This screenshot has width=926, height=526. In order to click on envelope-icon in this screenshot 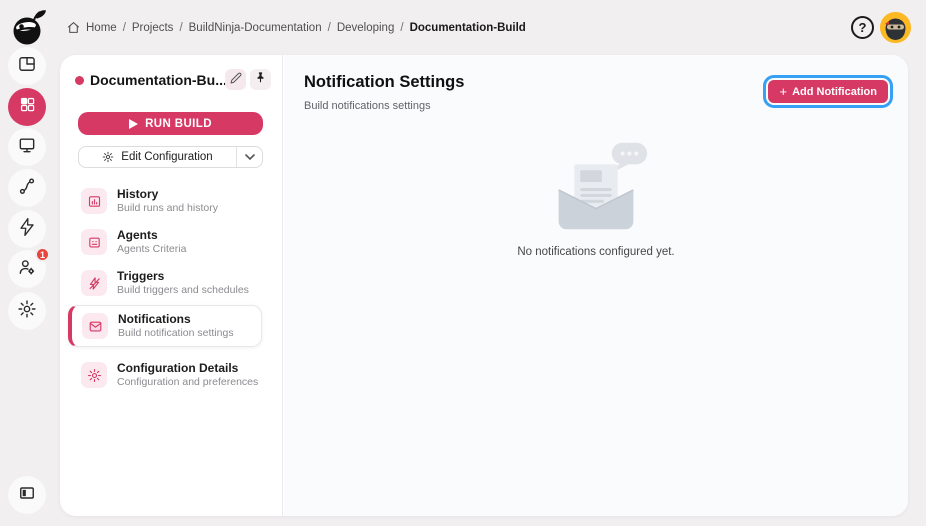, I will do `click(95, 326)`.